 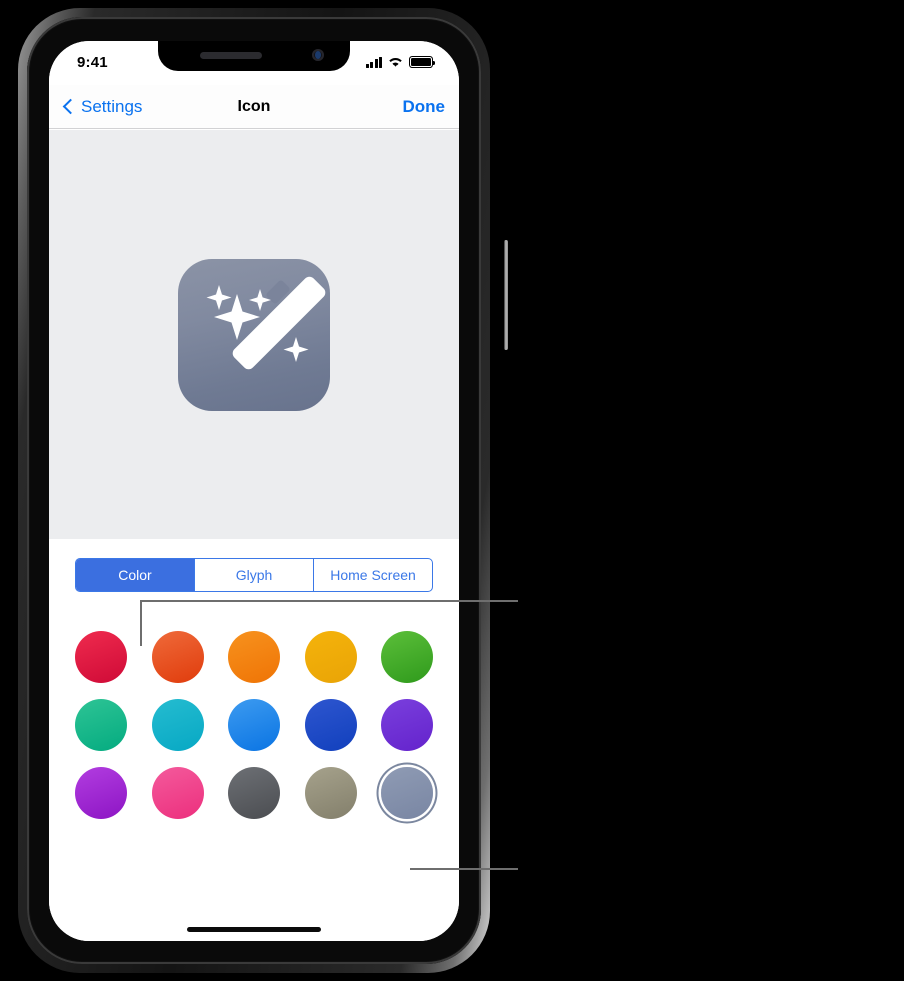 What do you see at coordinates (231, 55) in the screenshot?
I see `earpiece-speaker-icon` at bounding box center [231, 55].